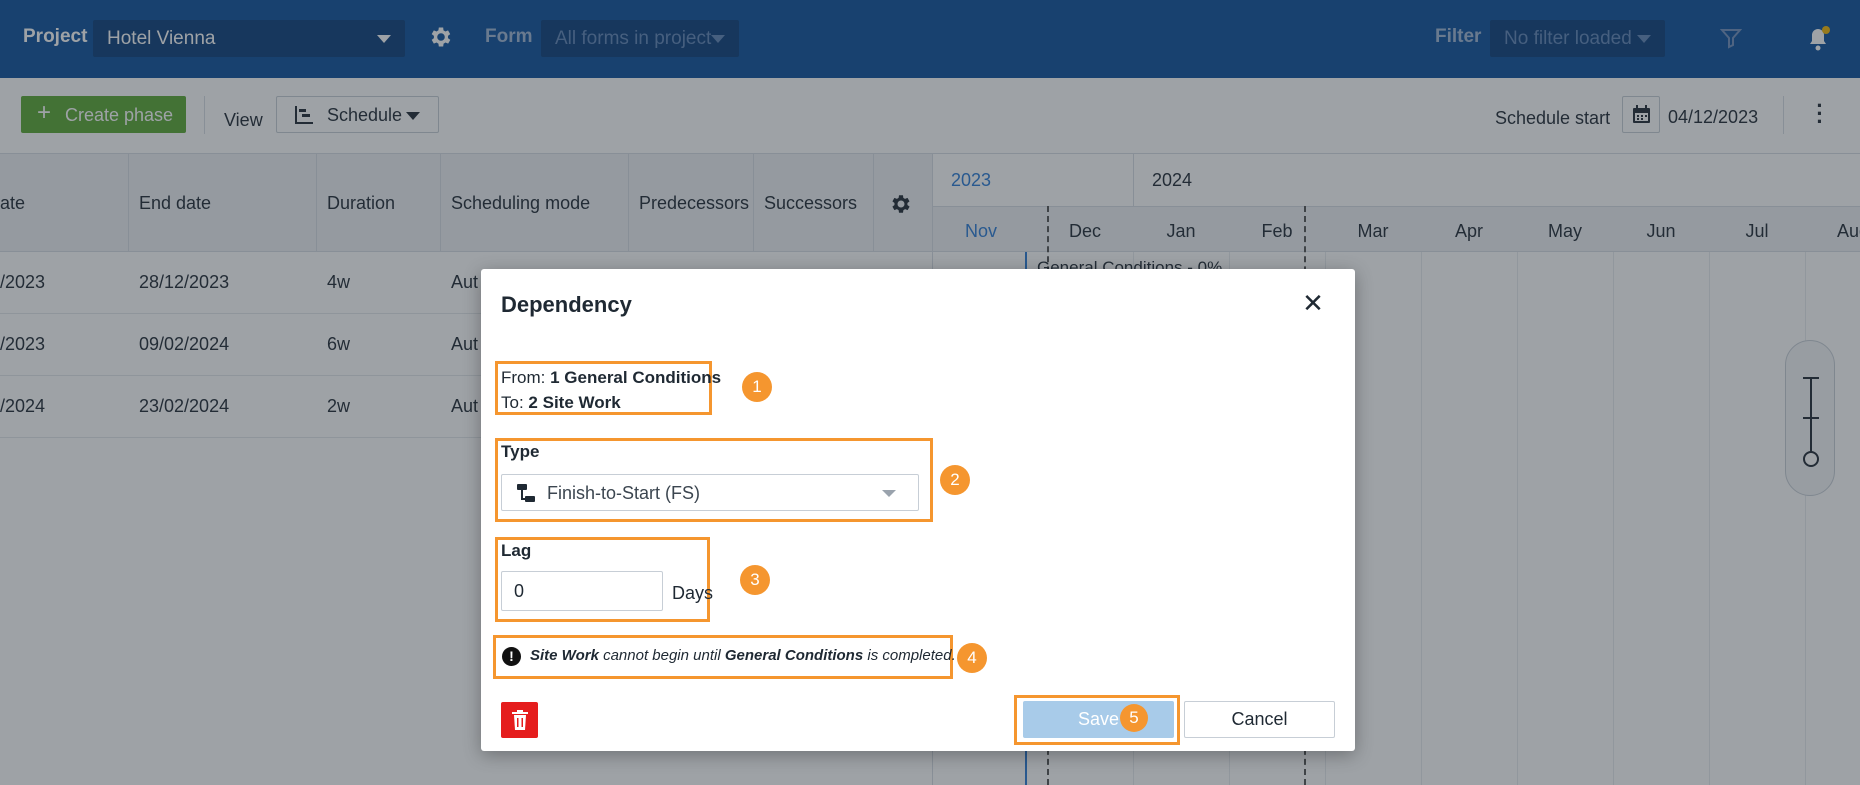  What do you see at coordinates (574, 402) in the screenshot?
I see `to-value: 2 Site Work` at bounding box center [574, 402].